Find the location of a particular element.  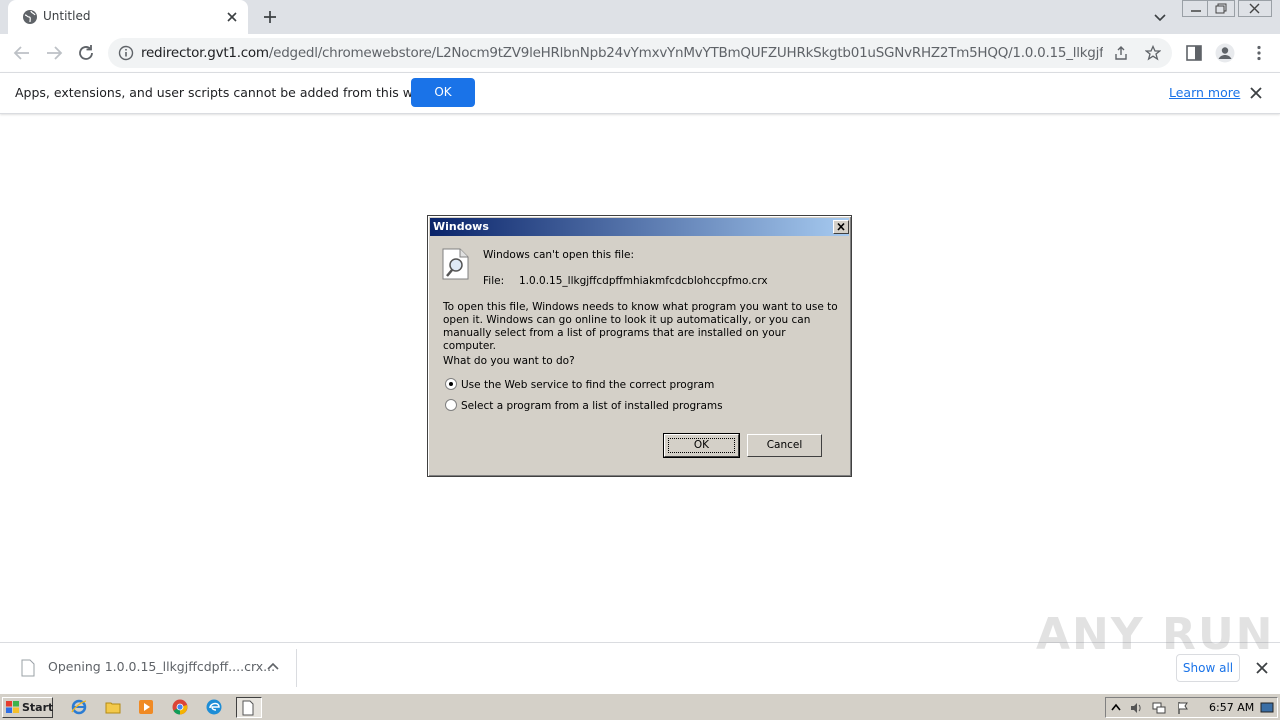

taskbar-edge is located at coordinates (214, 707).